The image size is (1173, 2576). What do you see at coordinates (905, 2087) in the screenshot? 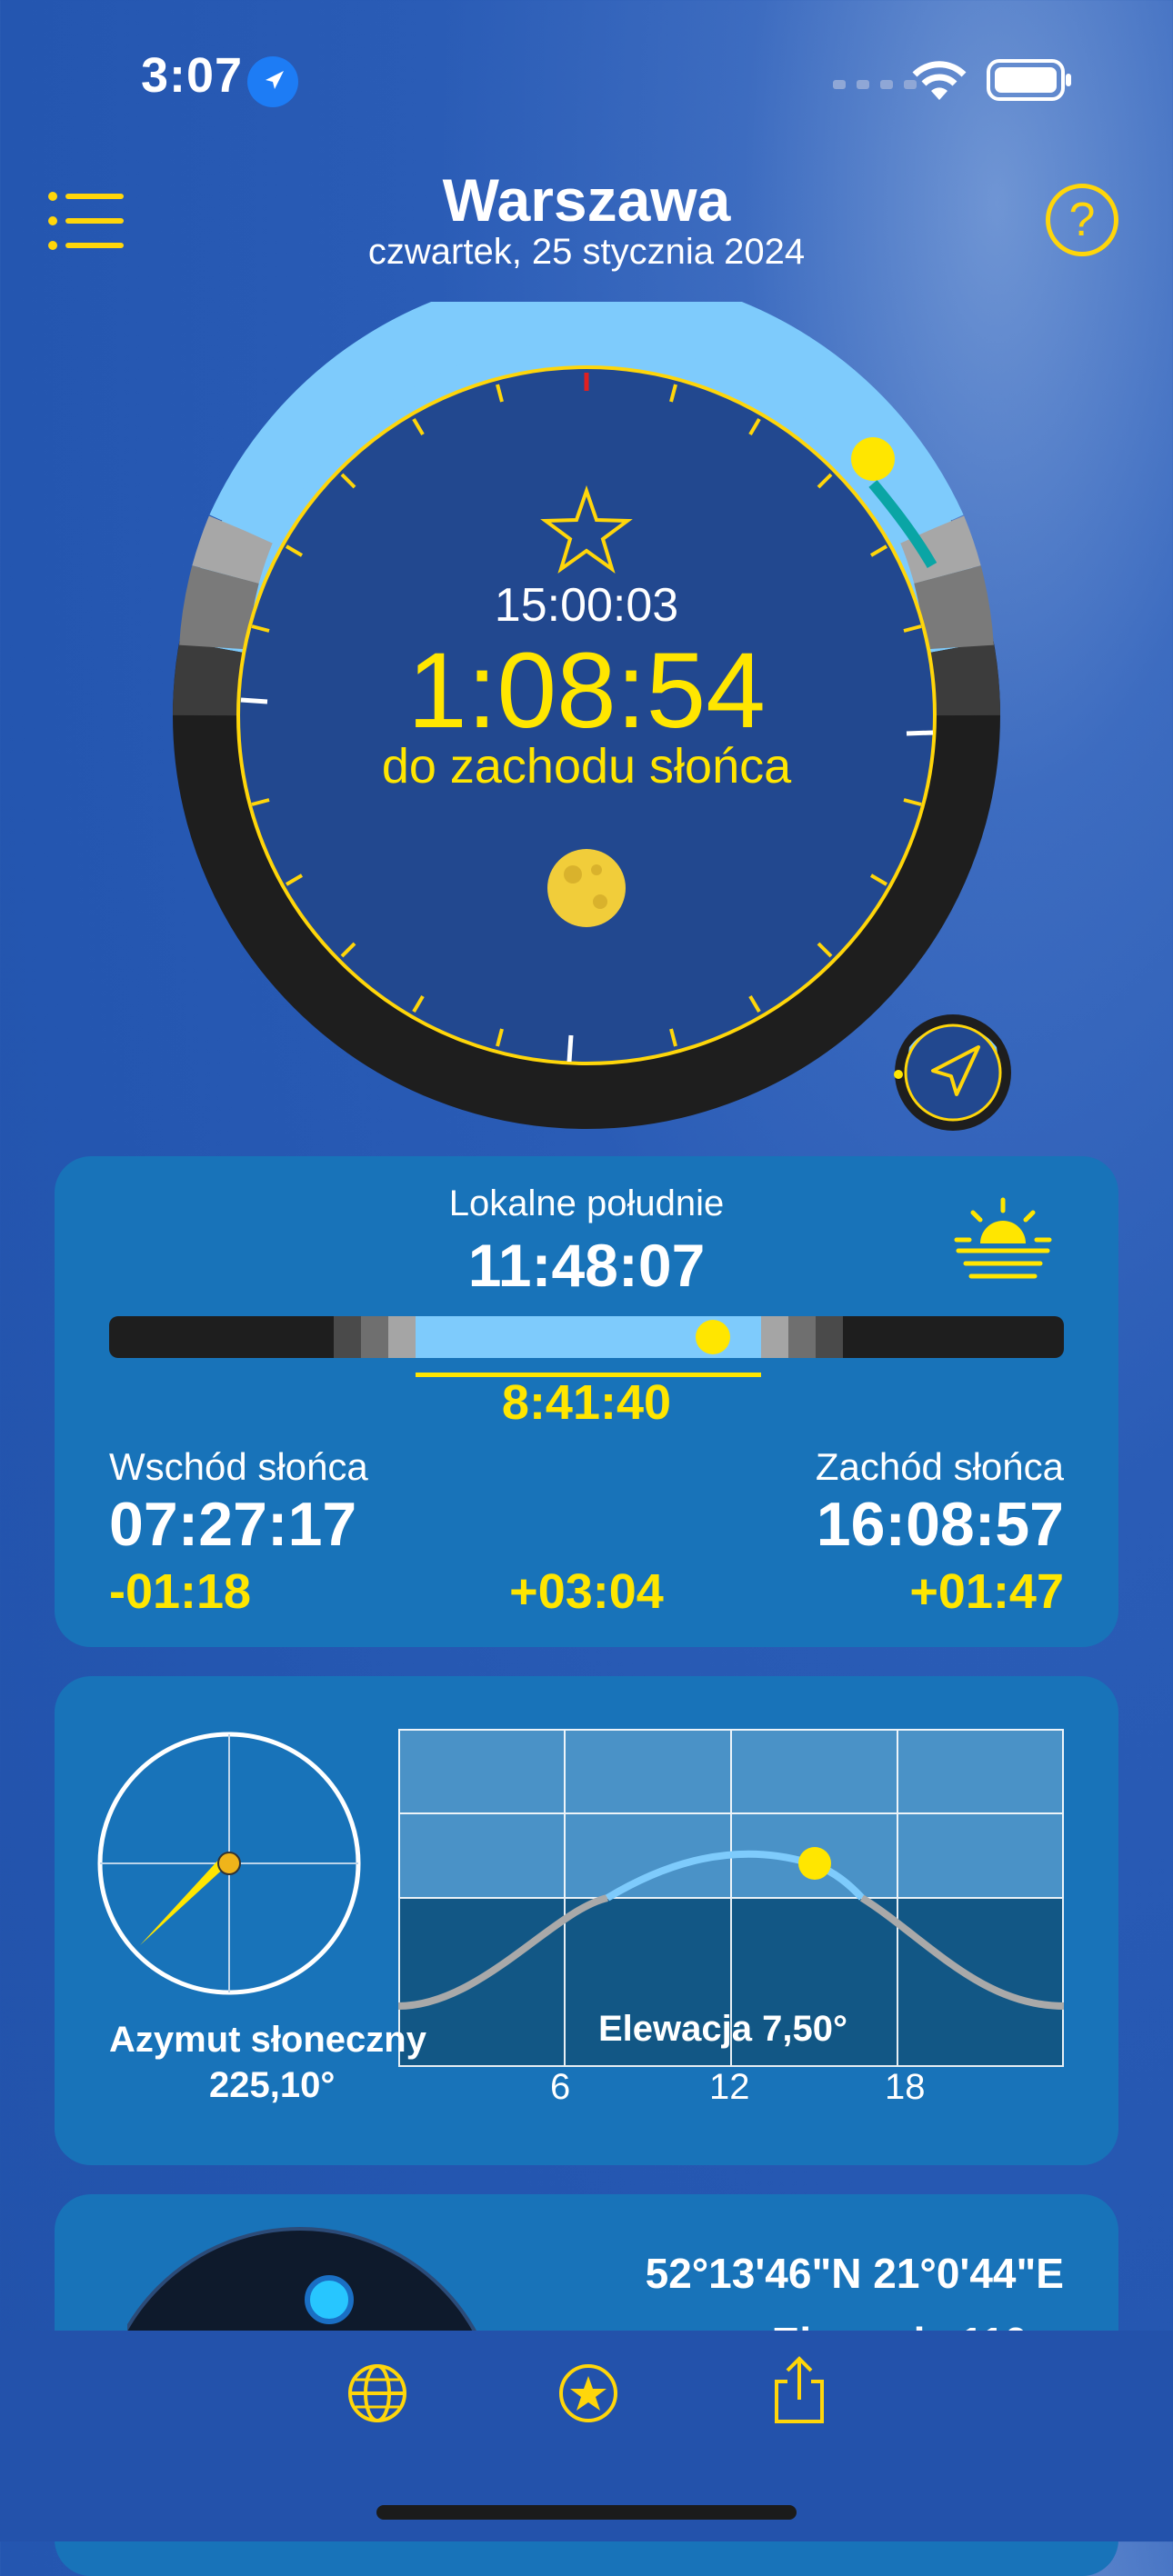
I see `x-tick: 18` at bounding box center [905, 2087].